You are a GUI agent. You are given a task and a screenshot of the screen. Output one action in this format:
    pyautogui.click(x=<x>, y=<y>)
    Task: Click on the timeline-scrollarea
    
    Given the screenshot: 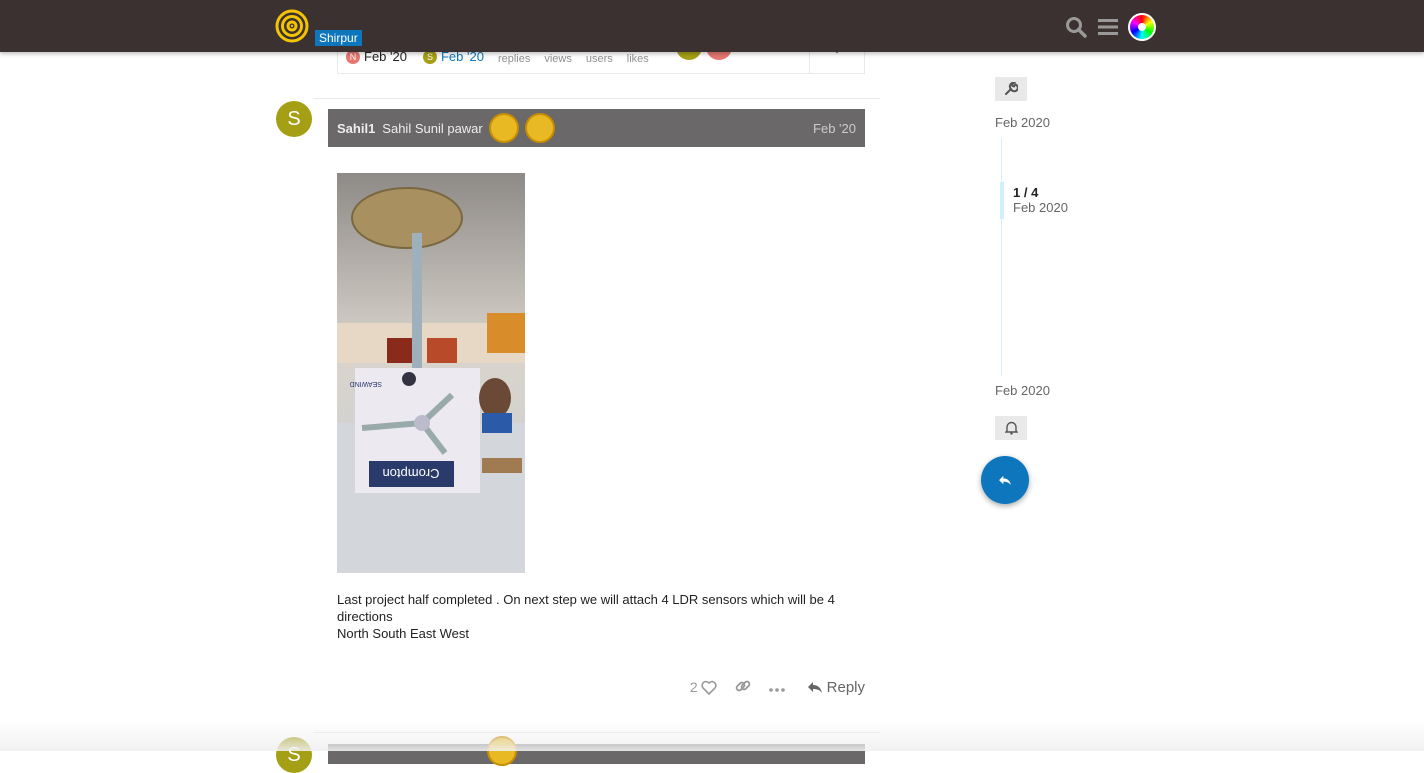 What is the action you would take?
    pyautogui.click(x=1001, y=257)
    